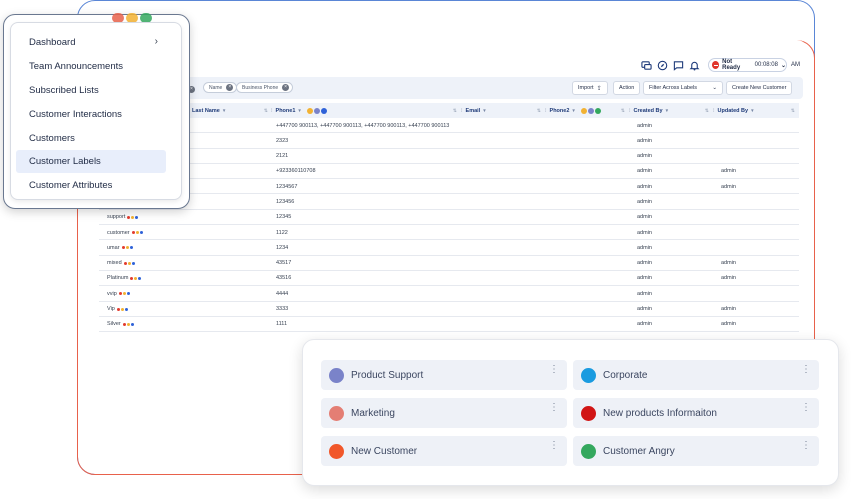 The width and height of the screenshot is (851, 499). I want to click on label-name: Corporate, so click(625, 375).